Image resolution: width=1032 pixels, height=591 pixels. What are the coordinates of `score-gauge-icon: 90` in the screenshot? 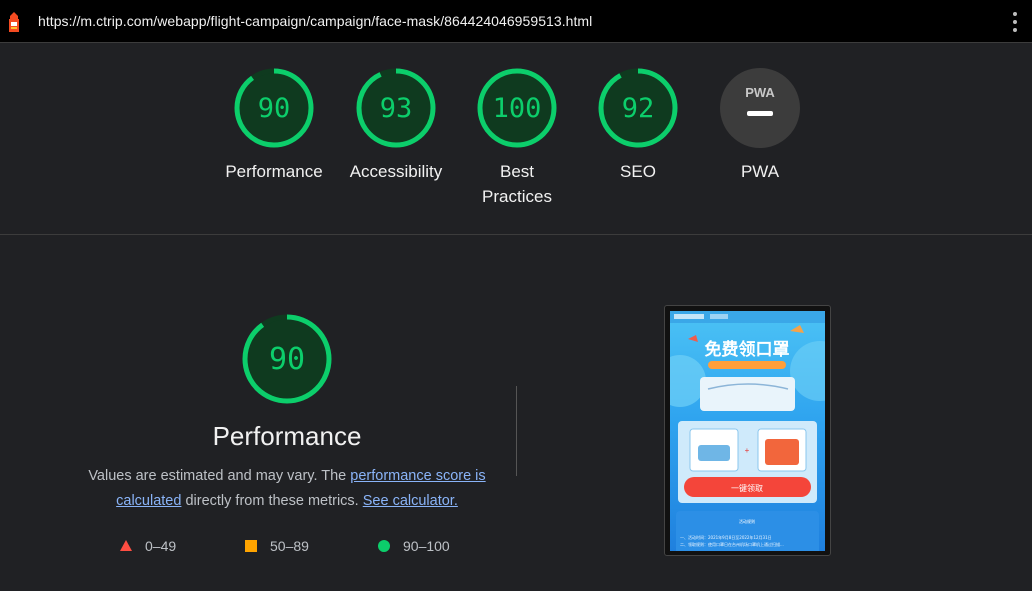 It's located at (274, 108).